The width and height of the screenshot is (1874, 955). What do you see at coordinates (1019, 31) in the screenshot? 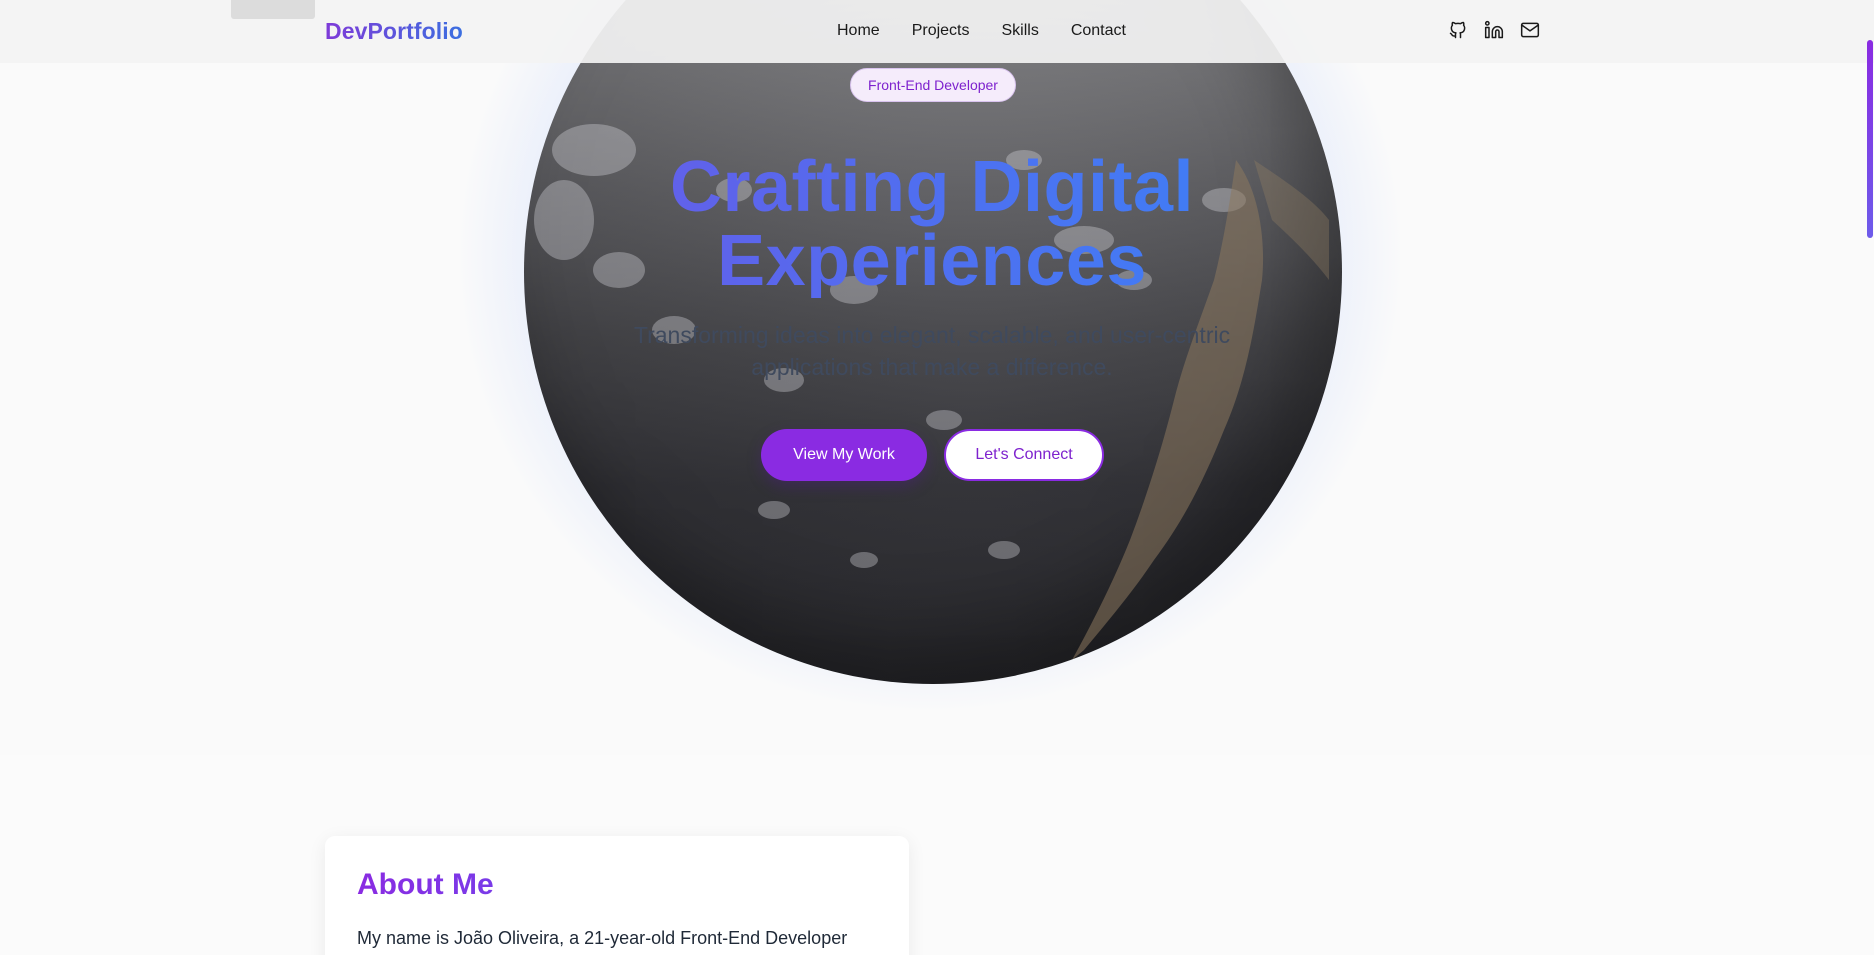
I see `nav-link-skills: Skills` at bounding box center [1019, 31].